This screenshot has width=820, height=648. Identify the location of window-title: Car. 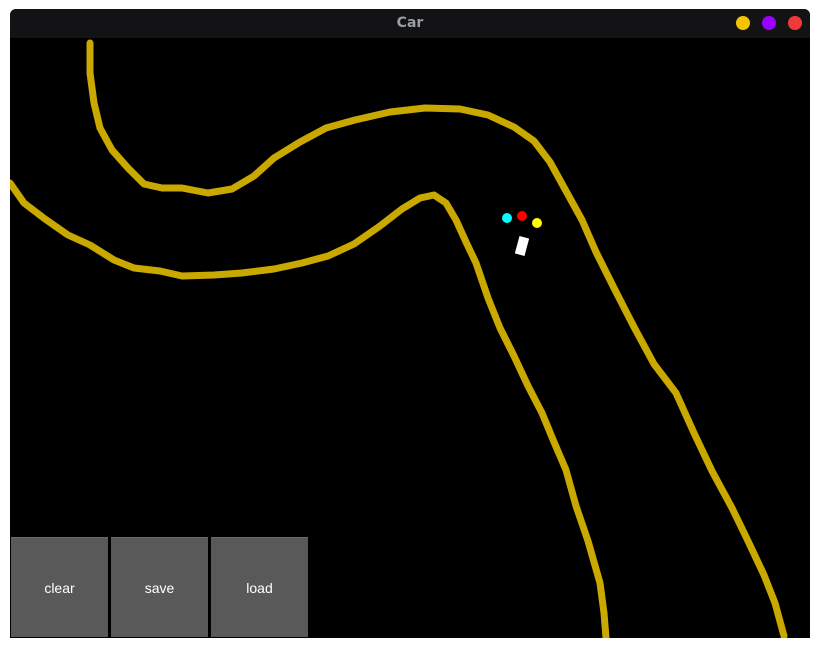
(410, 23).